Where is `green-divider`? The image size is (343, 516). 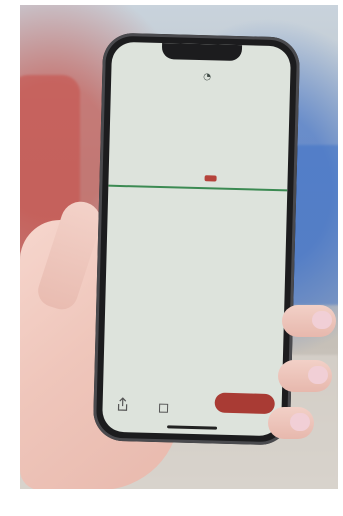 green-divider is located at coordinates (198, 188).